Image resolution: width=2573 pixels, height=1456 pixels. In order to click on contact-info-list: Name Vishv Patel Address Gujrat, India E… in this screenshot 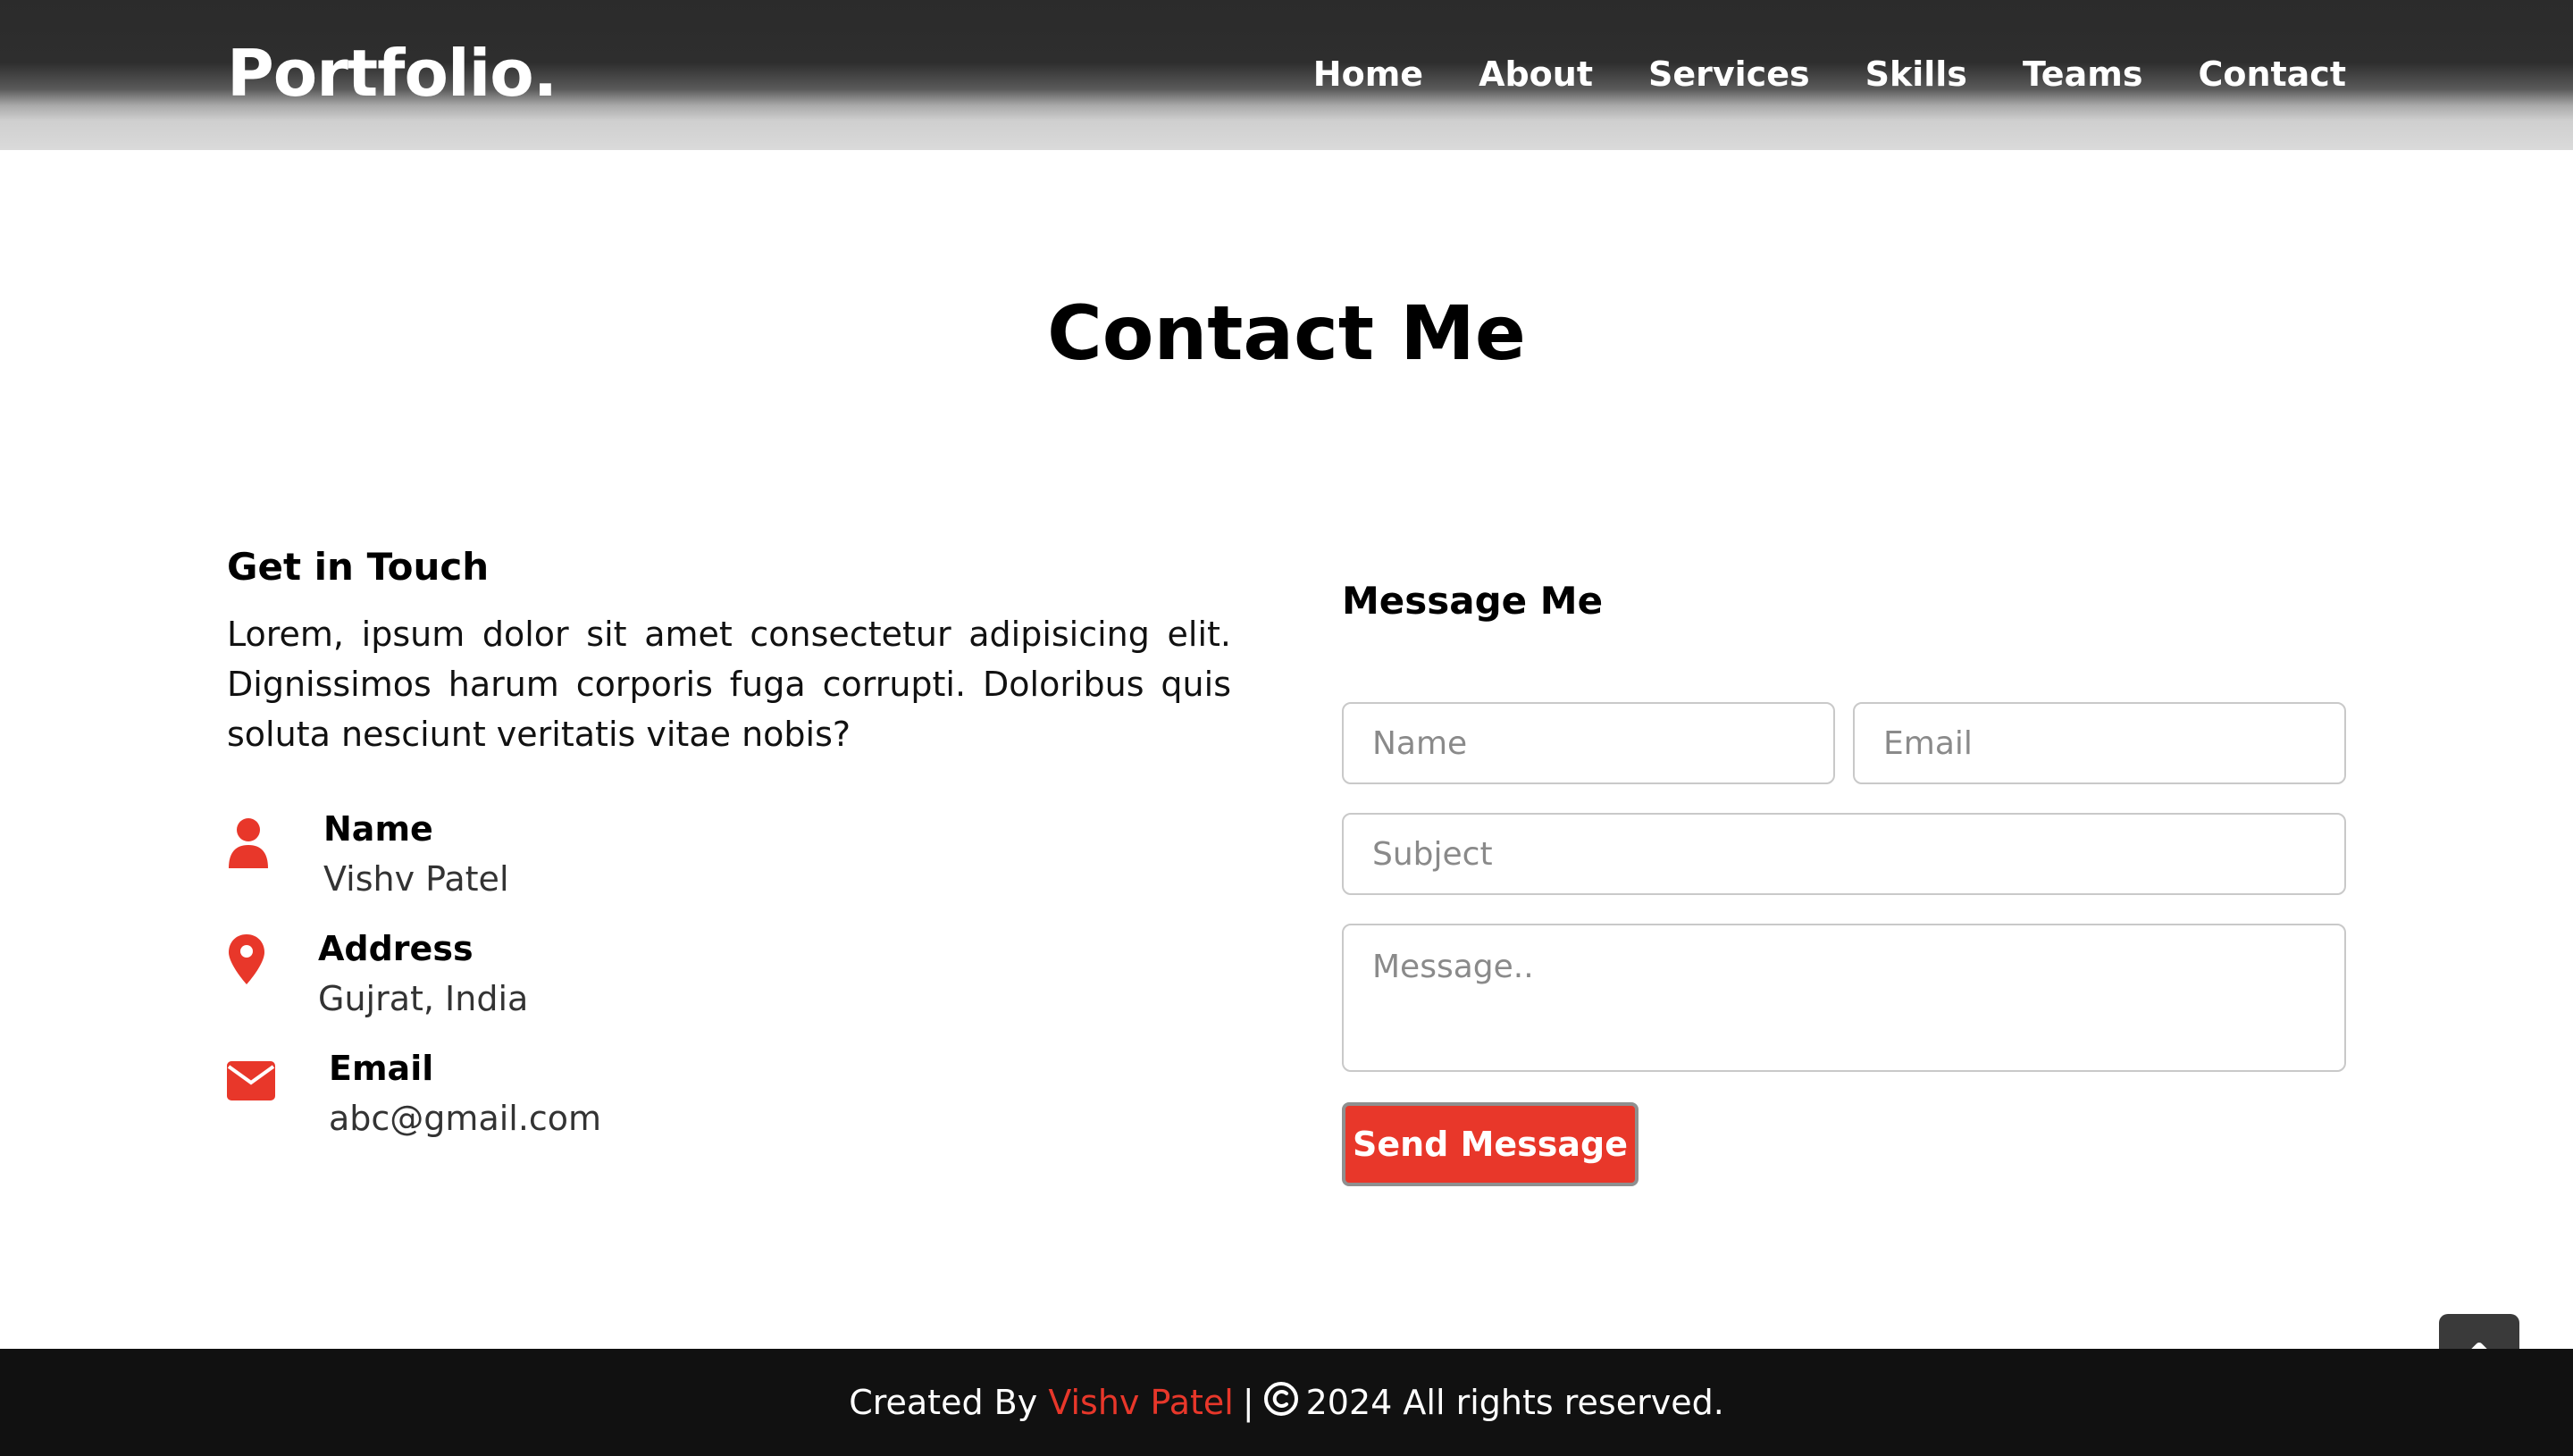, I will do `click(729, 983)`.